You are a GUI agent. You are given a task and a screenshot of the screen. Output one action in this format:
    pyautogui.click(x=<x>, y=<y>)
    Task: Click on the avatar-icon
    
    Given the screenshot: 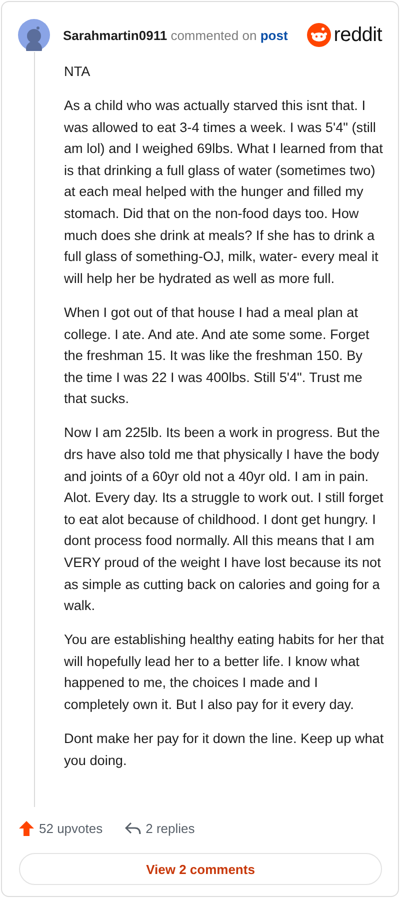 What is the action you would take?
    pyautogui.click(x=34, y=35)
    